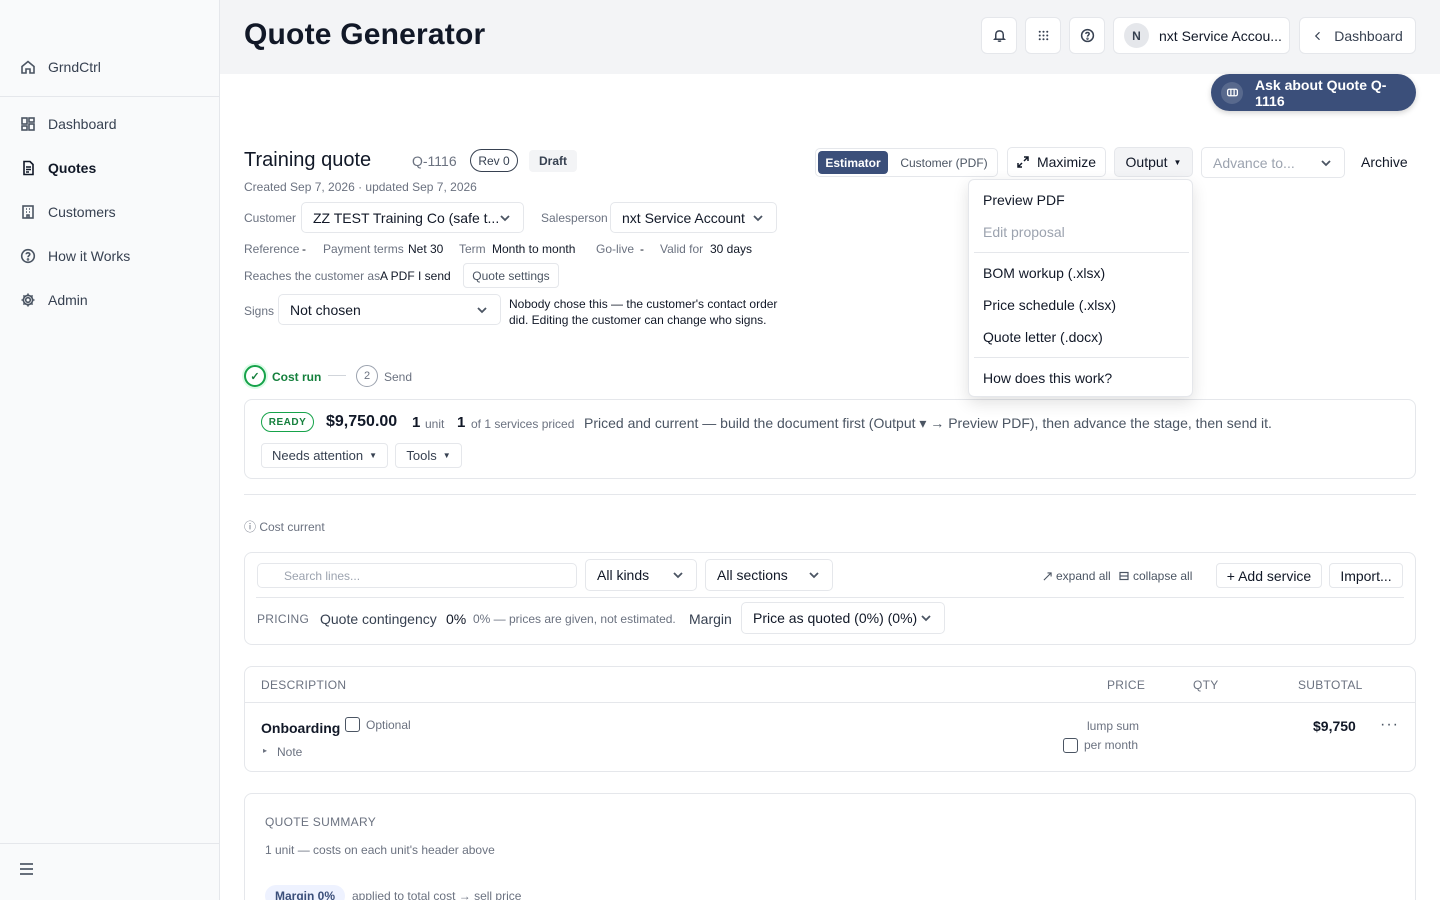 This screenshot has height=900, width=1440. I want to click on per-month-checkbox, so click(1070, 745).